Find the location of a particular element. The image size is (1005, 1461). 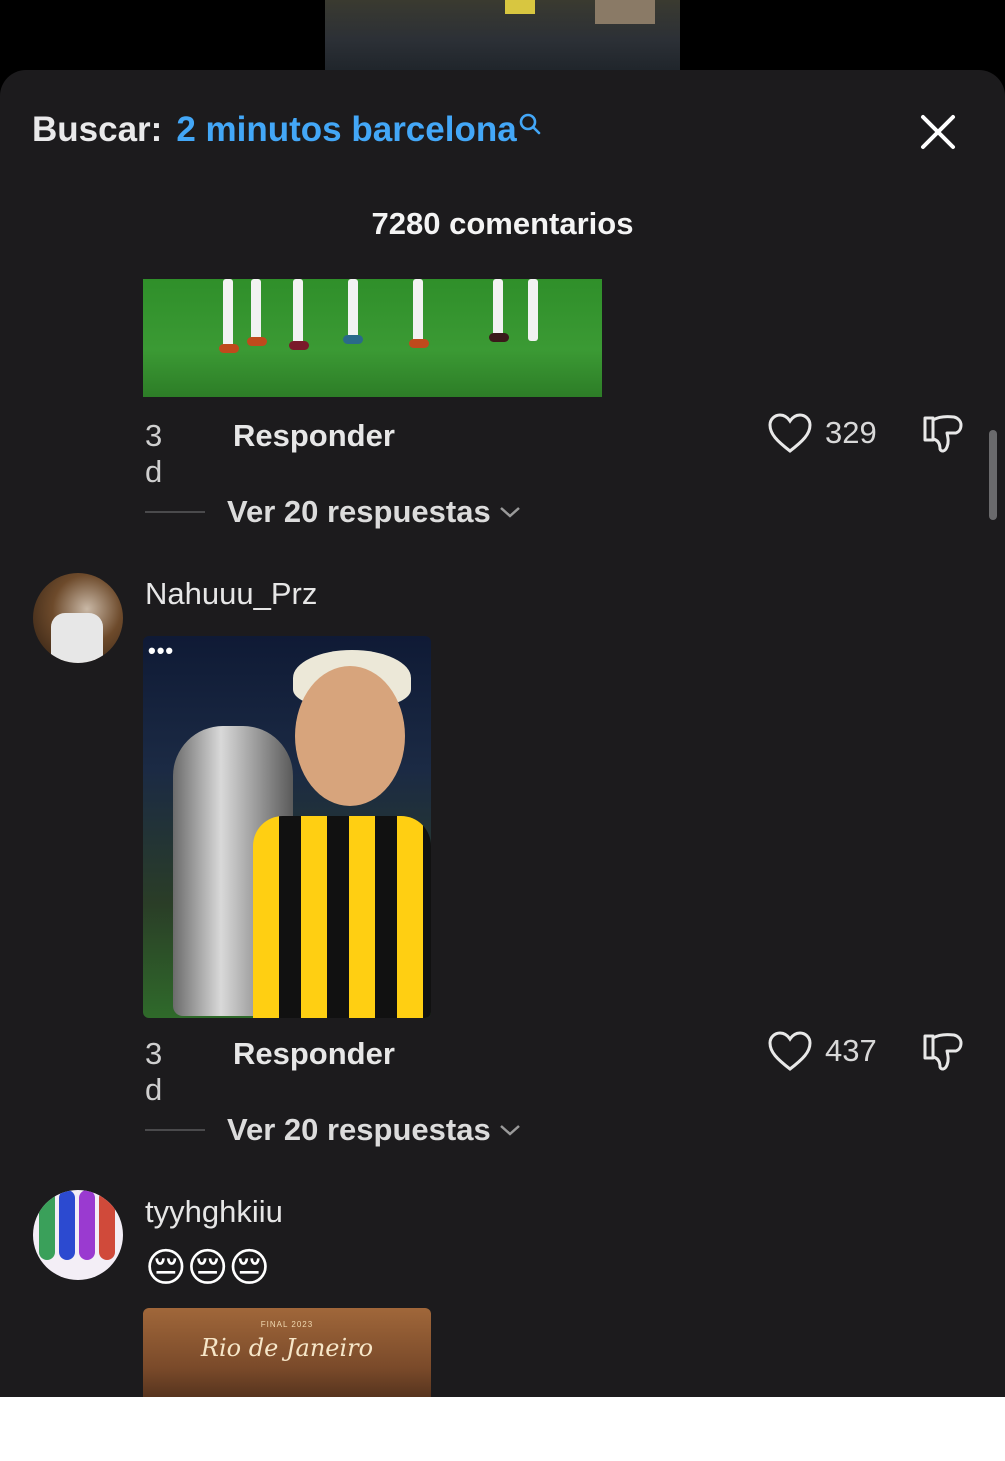

like-count: 437 is located at coordinates (851, 1050).